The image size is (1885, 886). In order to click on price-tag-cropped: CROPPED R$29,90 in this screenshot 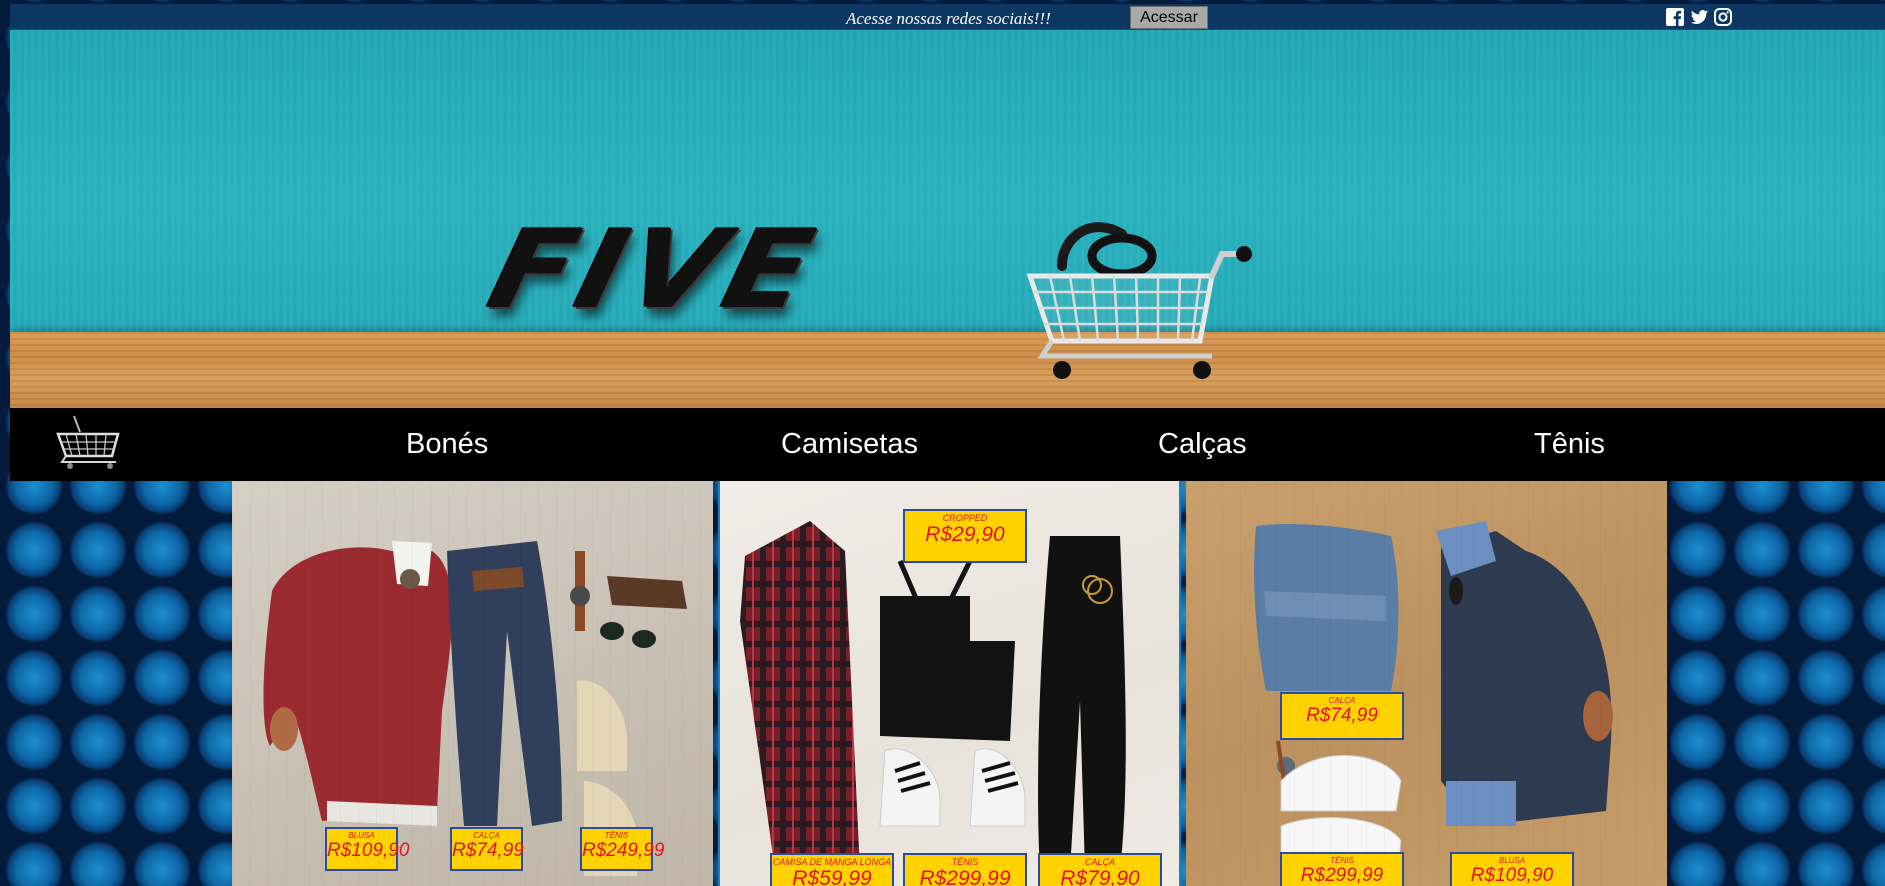, I will do `click(965, 536)`.